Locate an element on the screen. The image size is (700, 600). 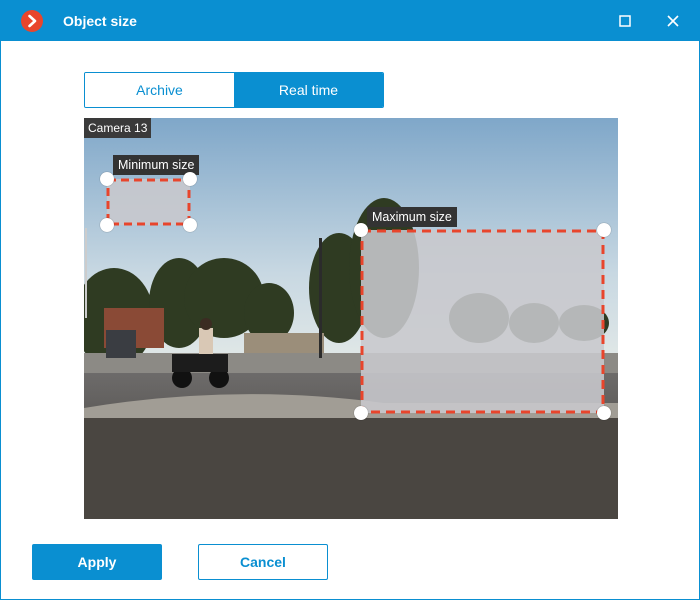
min-zone-handle-top-right is located at coordinates (190, 179).